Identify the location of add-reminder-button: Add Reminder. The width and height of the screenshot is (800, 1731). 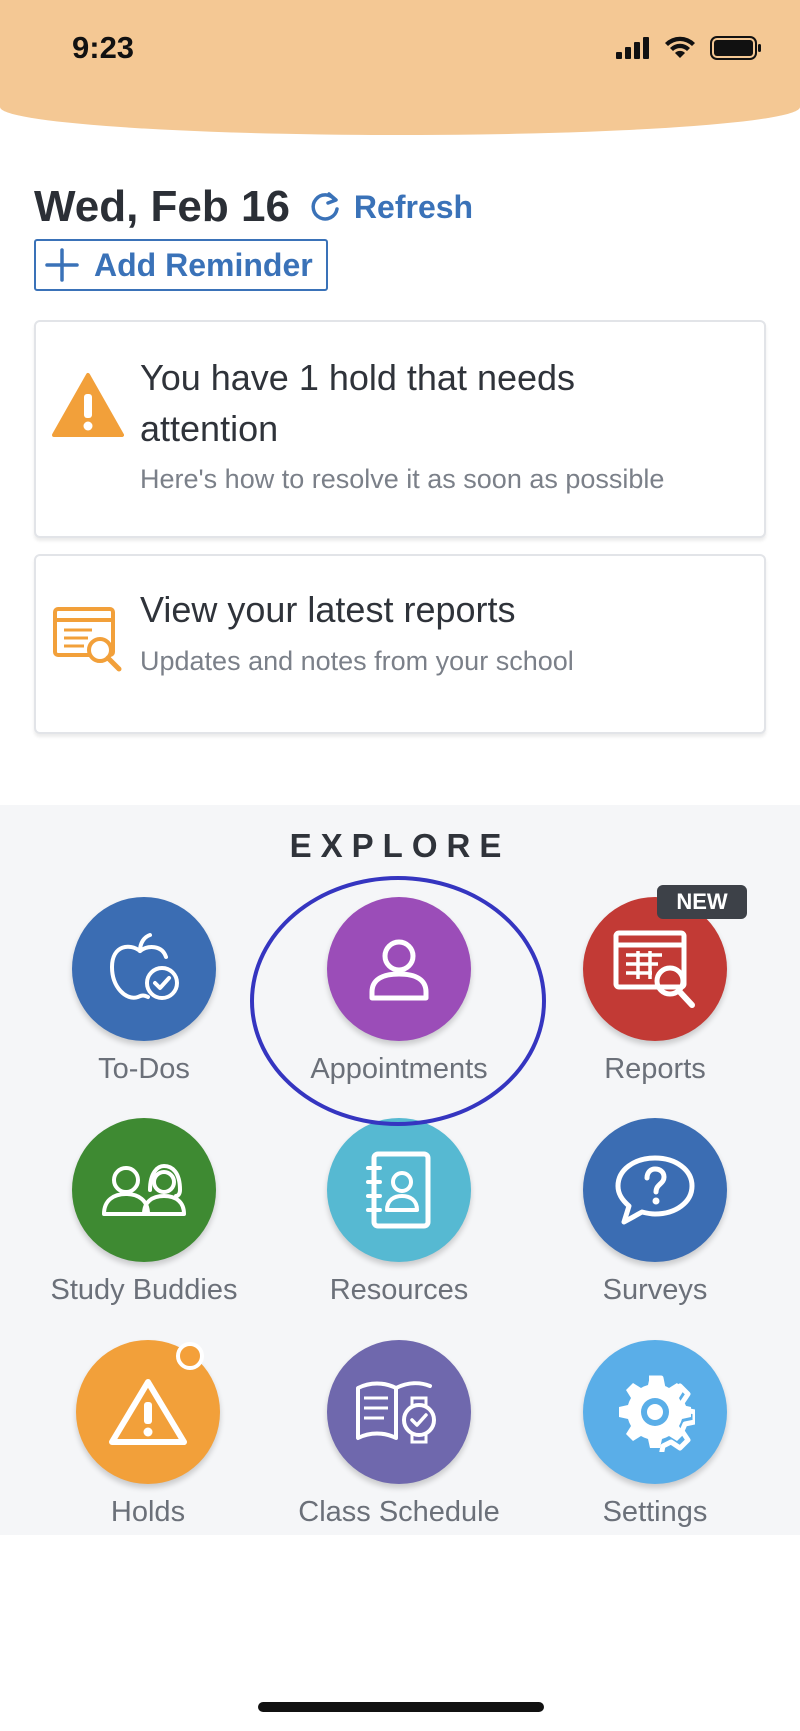
(181, 265).